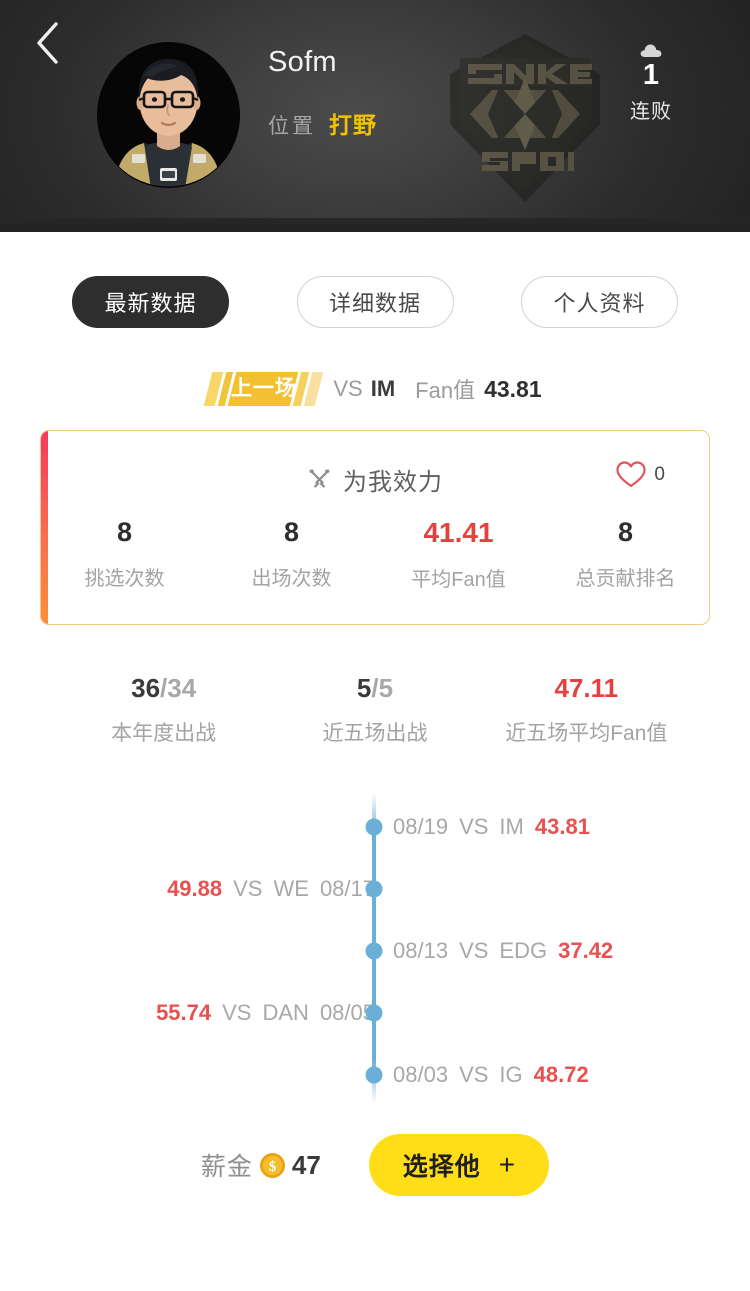 This screenshot has height=1291, width=750. What do you see at coordinates (458, 555) in the screenshot?
I see `card-stat-item: 41.41 平均Fan值` at bounding box center [458, 555].